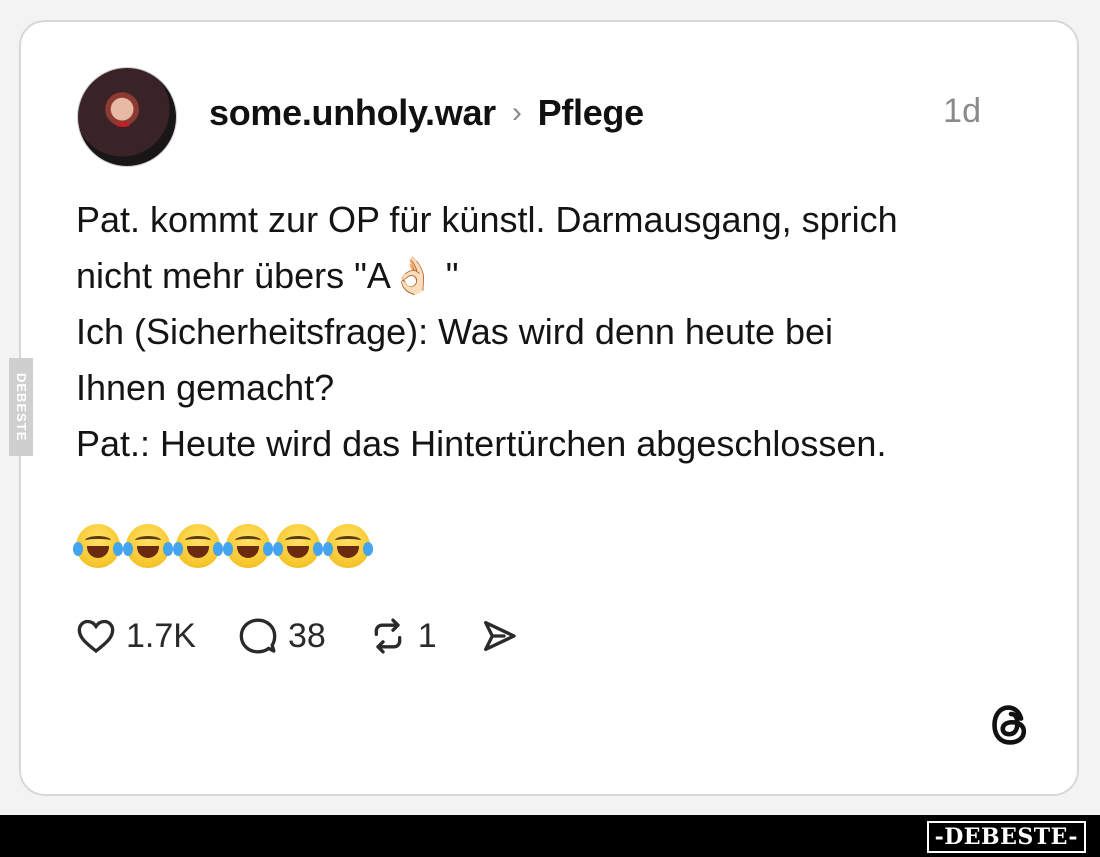 Image resolution: width=1100 pixels, height=857 pixels. Describe the element at coordinates (591, 113) in the screenshot. I see `topic-link: Pflege` at that location.